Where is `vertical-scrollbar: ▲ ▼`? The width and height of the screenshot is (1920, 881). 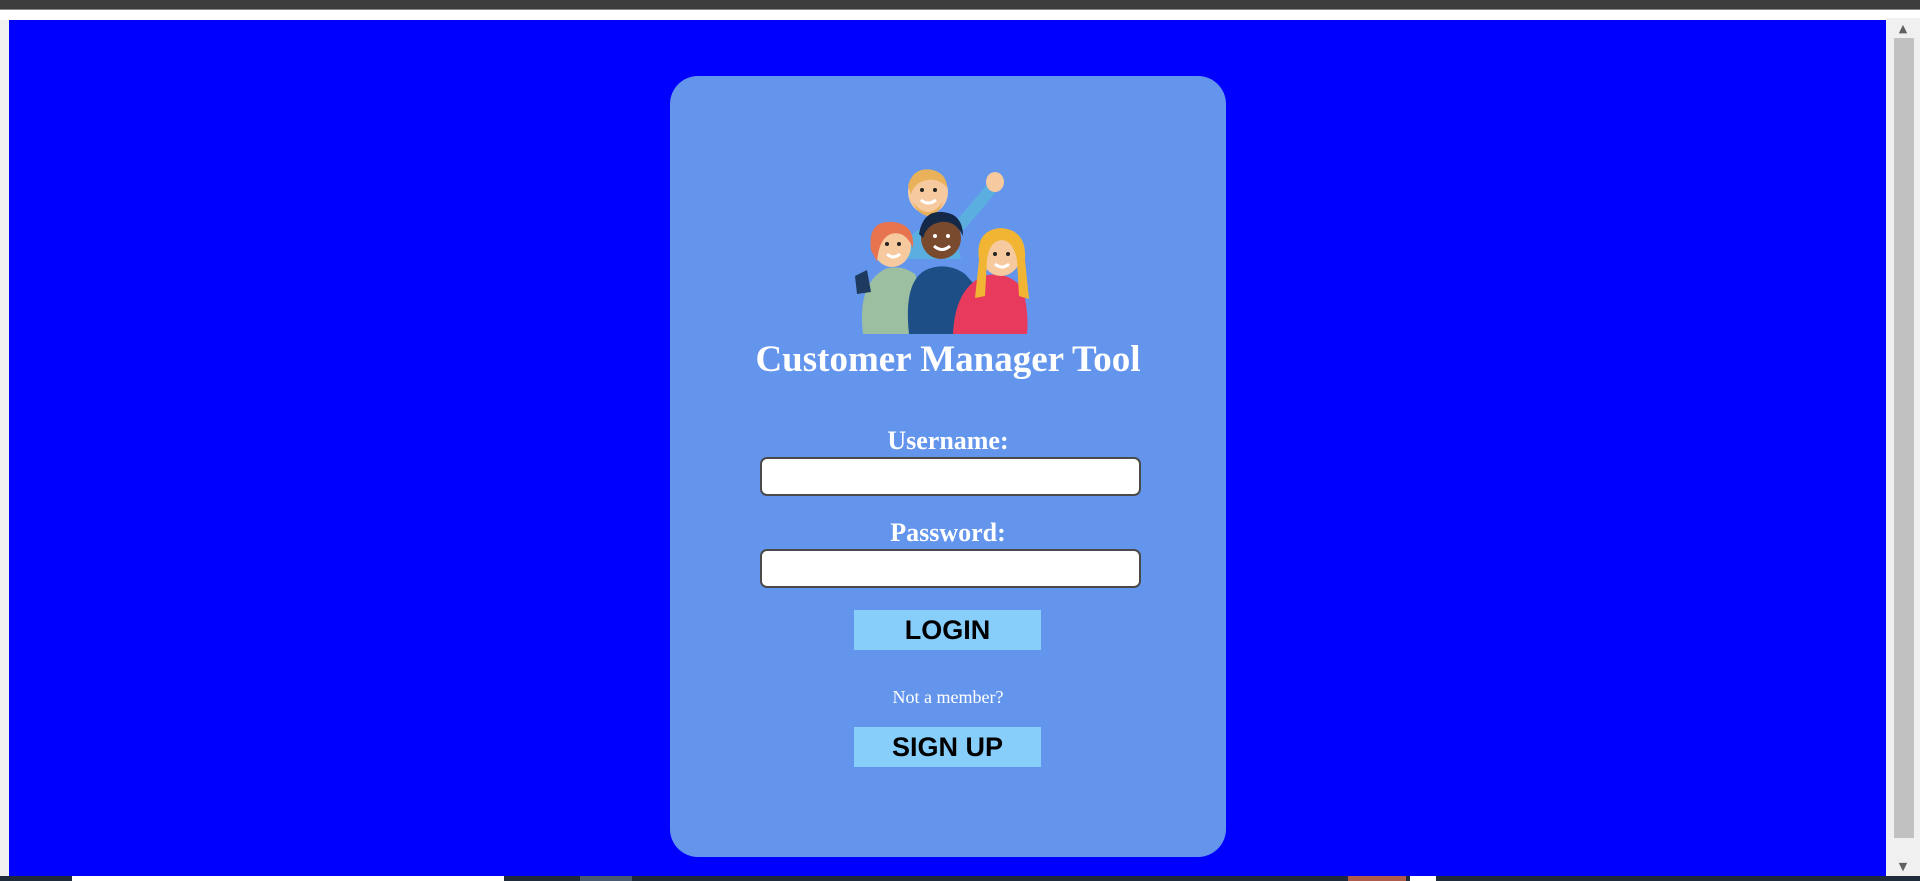
vertical-scrollbar: ▲ ▼ is located at coordinates (1903, 447).